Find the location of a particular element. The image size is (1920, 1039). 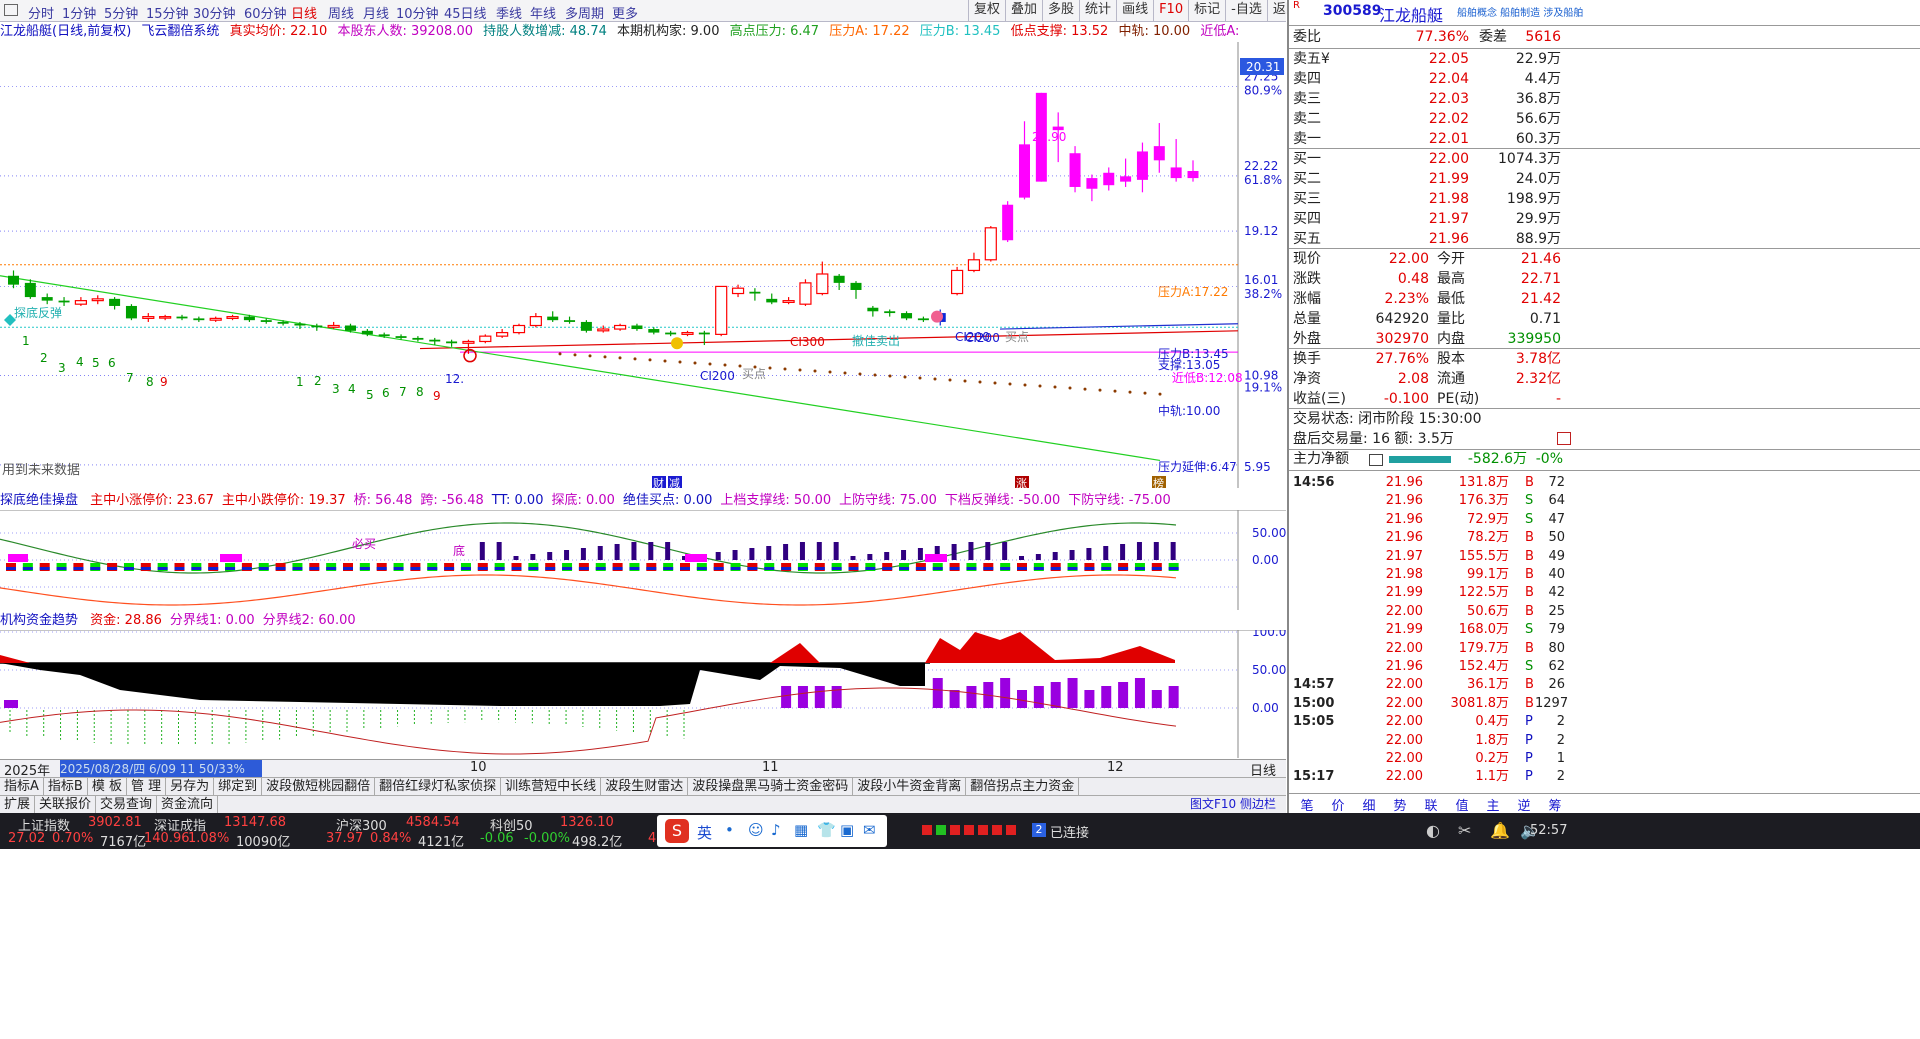

ime-tool-icon-6: ✉ is located at coordinates (869, 830).